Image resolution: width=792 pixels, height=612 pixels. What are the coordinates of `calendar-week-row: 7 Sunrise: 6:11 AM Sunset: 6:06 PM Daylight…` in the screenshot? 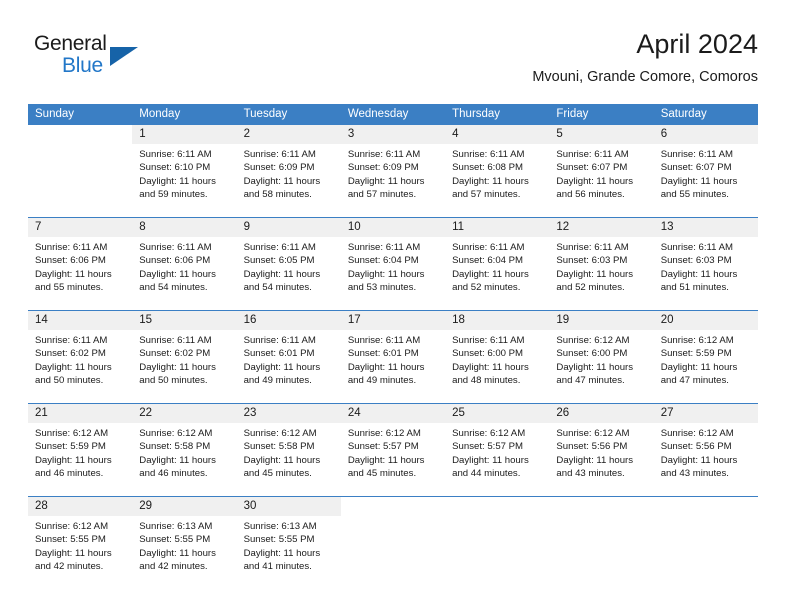 It's located at (393, 264).